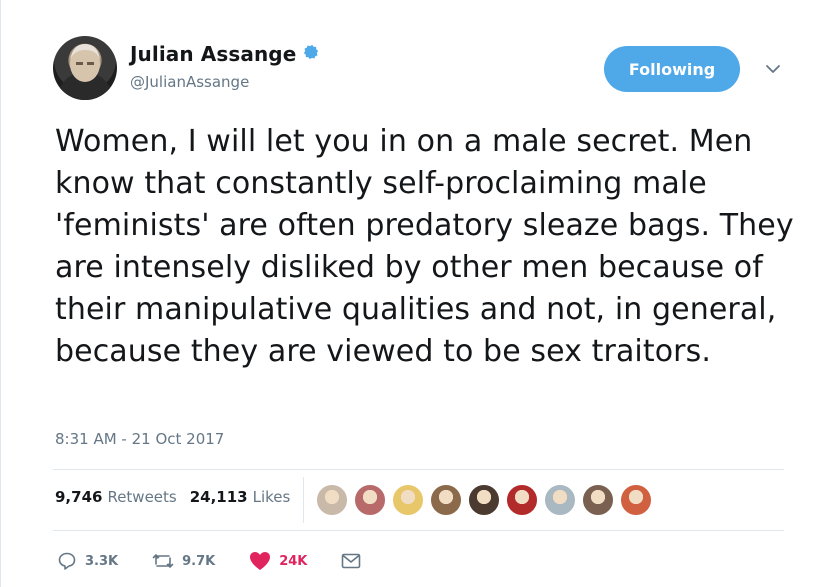 The width and height of the screenshot is (830, 587). I want to click on retweets-label: Retweets, so click(142, 497).